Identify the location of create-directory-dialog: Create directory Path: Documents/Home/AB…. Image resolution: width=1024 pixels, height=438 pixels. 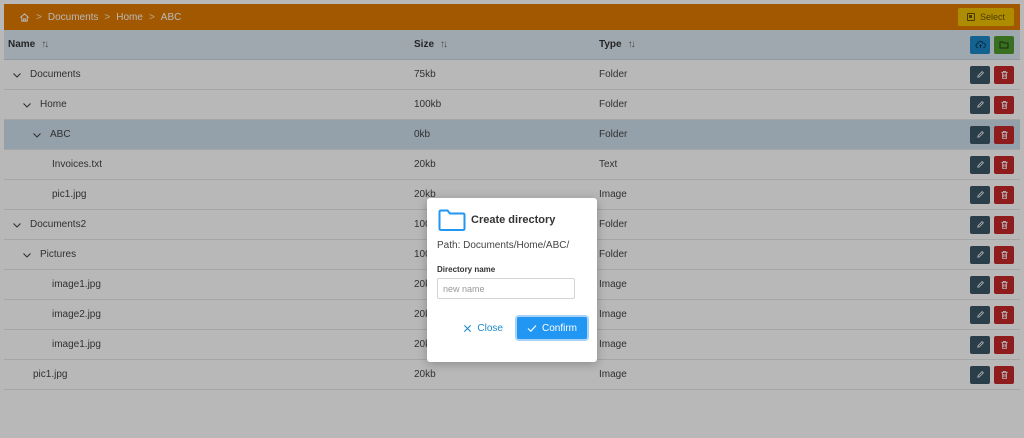
(512, 280).